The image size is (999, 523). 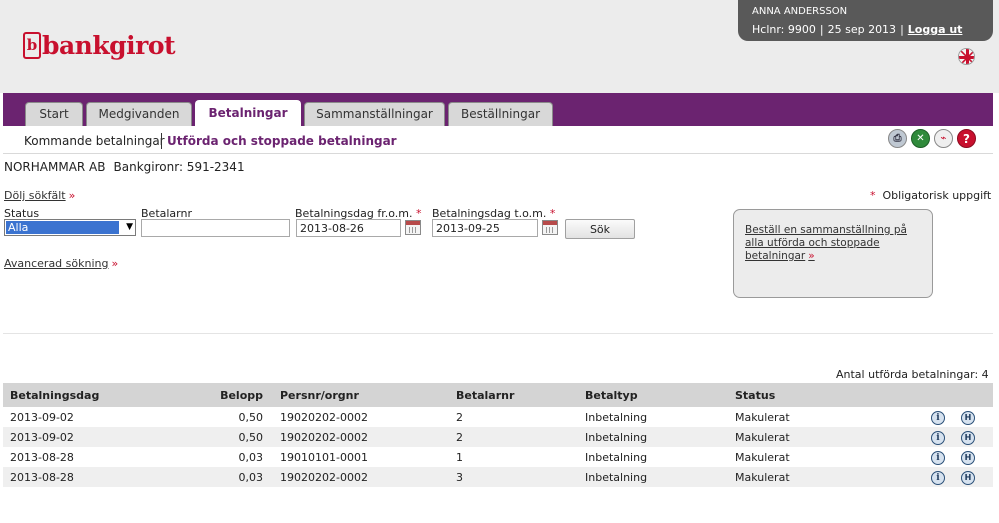 What do you see at coordinates (943, 138) in the screenshot?
I see `pdf-icon: ⌁` at bounding box center [943, 138].